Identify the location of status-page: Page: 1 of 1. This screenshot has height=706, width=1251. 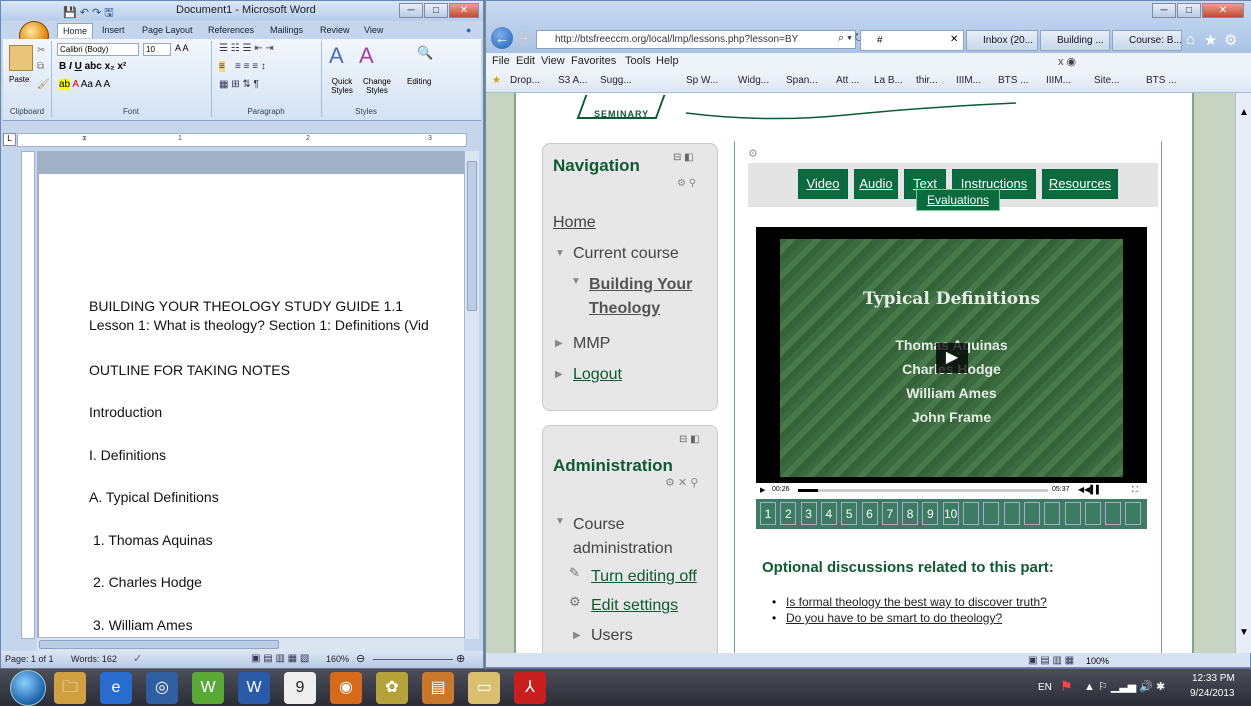
(29, 659).